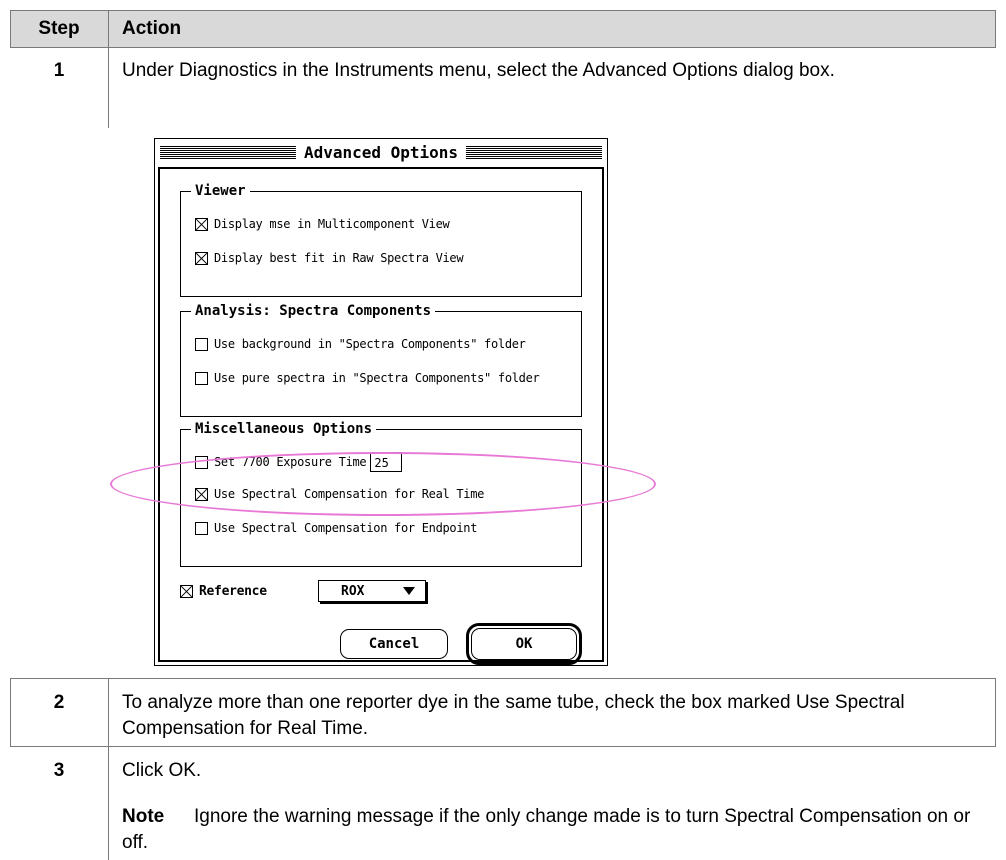 The image size is (1006, 860). What do you see at coordinates (290, 462) in the screenshot?
I see `option-label: Set 7700 Exposure Time` at bounding box center [290, 462].